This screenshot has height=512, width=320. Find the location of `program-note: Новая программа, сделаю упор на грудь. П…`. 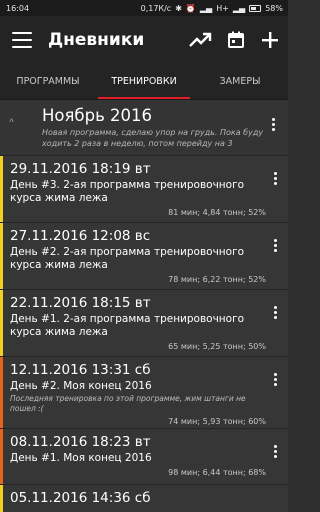

program-note: Новая программа, сделаю упор на грудь. П… is located at coordinates (153, 138).